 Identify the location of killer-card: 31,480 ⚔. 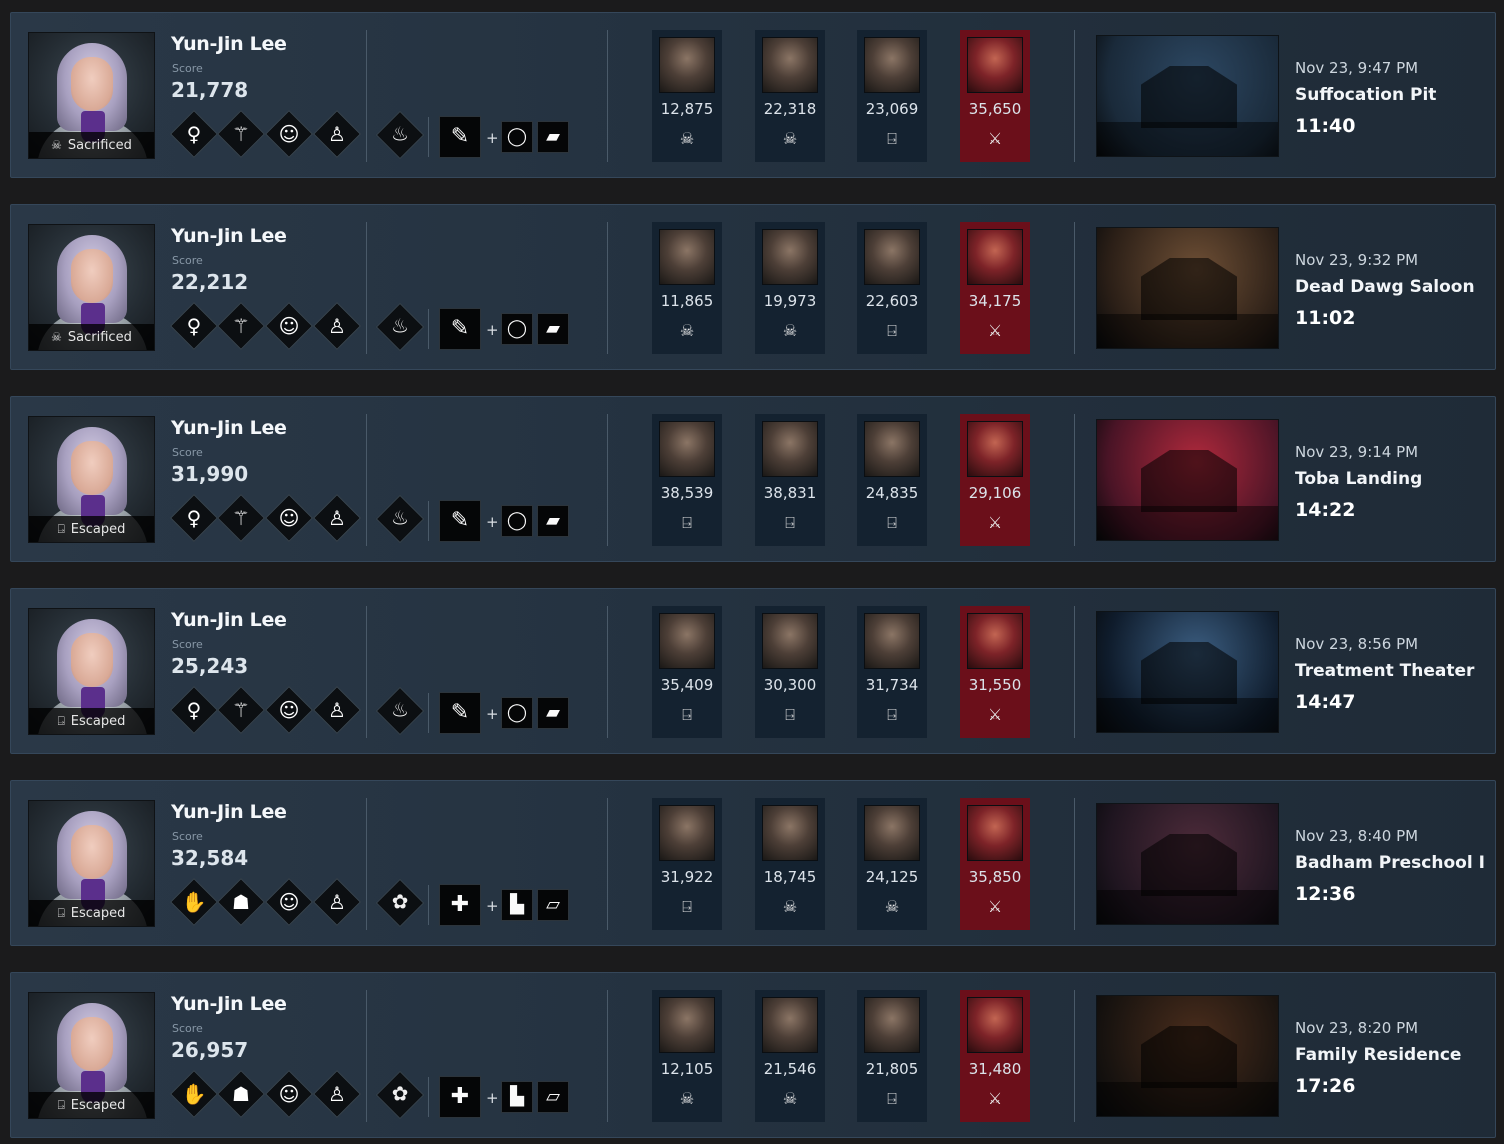
(995, 1056).